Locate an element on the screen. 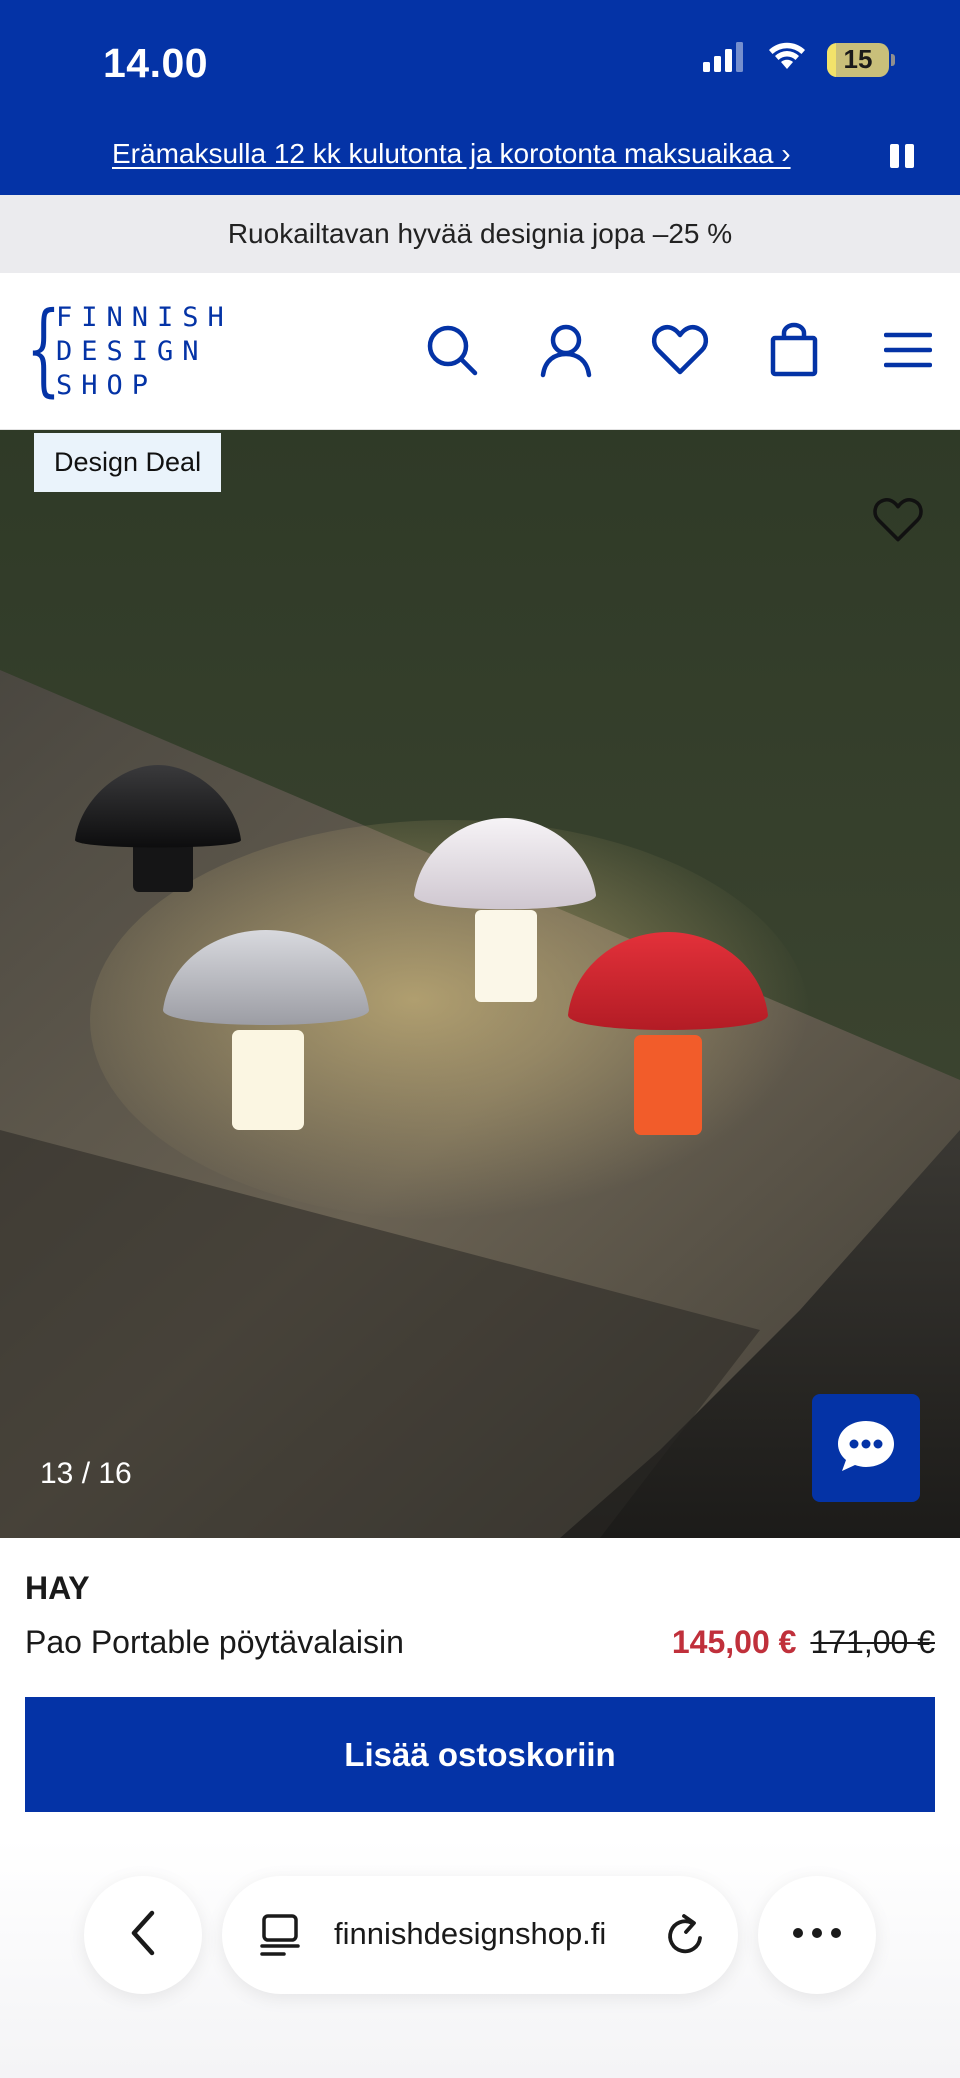 The width and height of the screenshot is (960, 2078). add-to-cart-button: Lisää ostoskoriin is located at coordinates (480, 1754).